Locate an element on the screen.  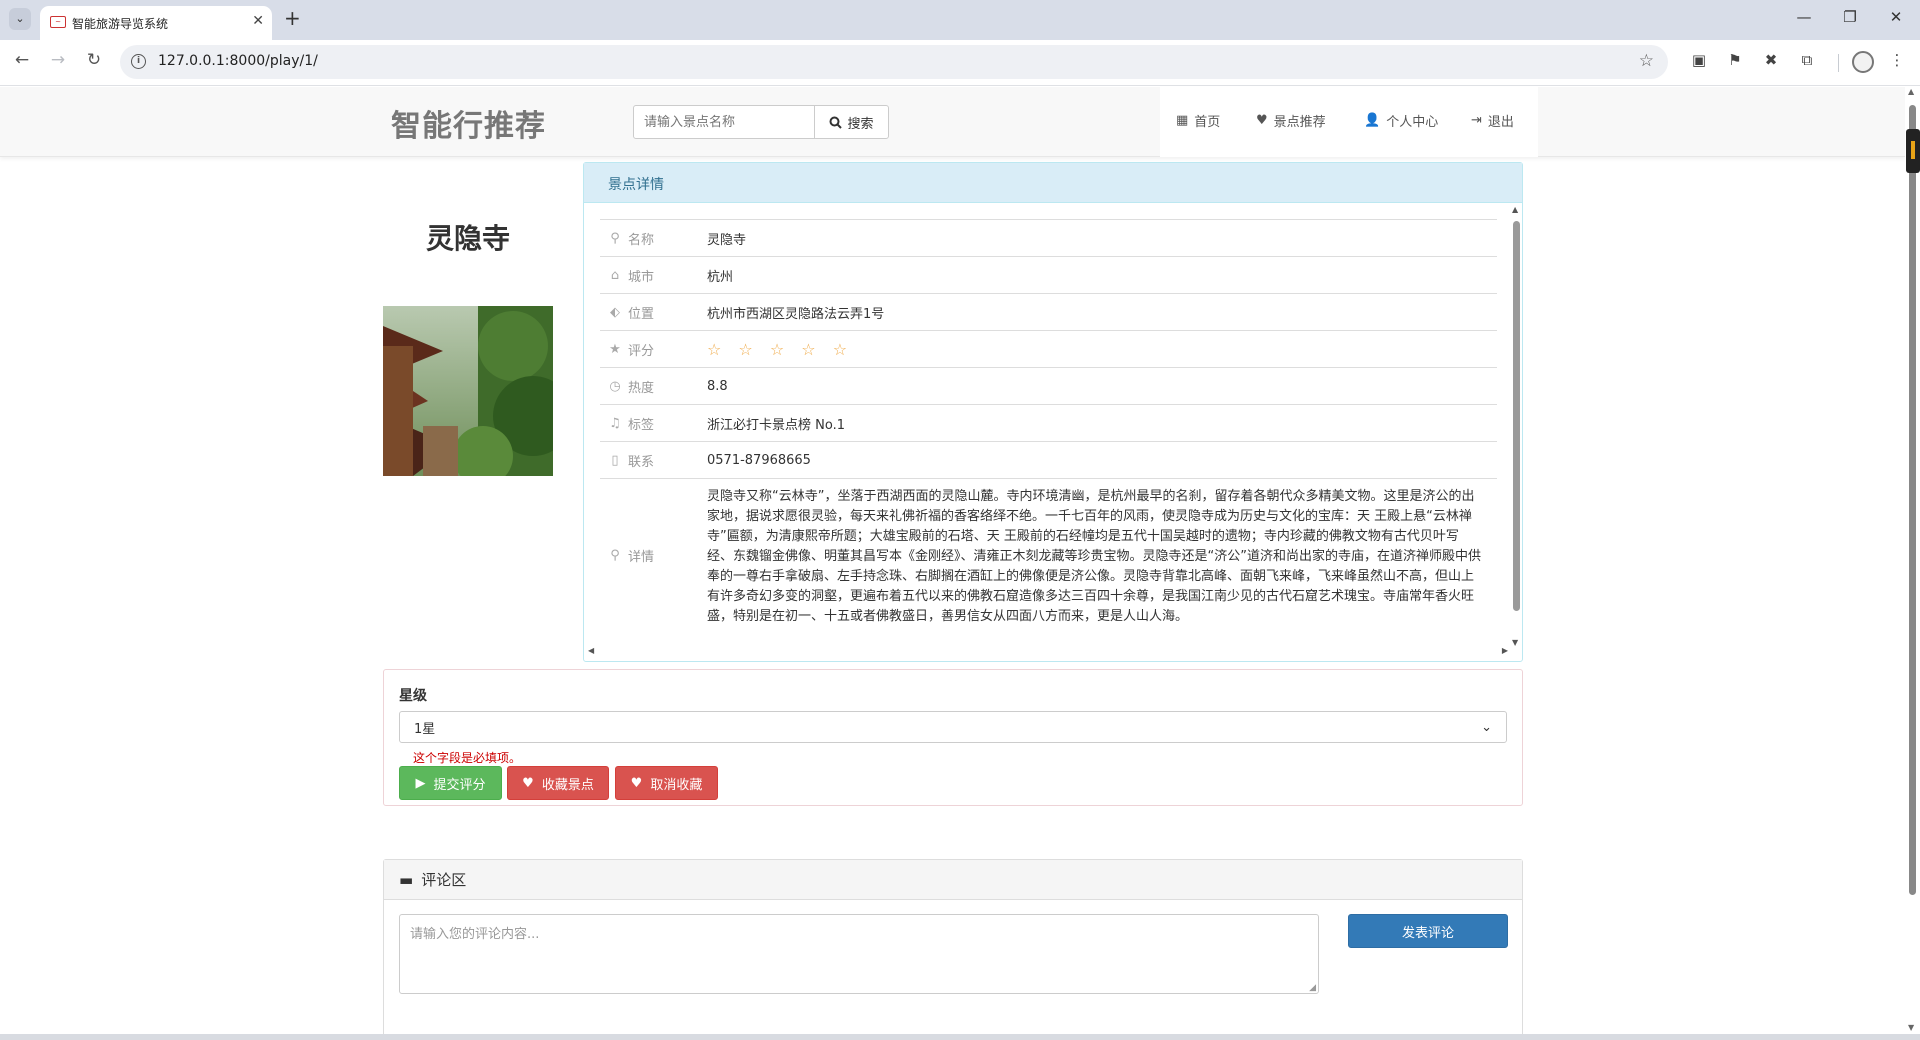
search-button-label: 搜索 is located at coordinates (860, 124).